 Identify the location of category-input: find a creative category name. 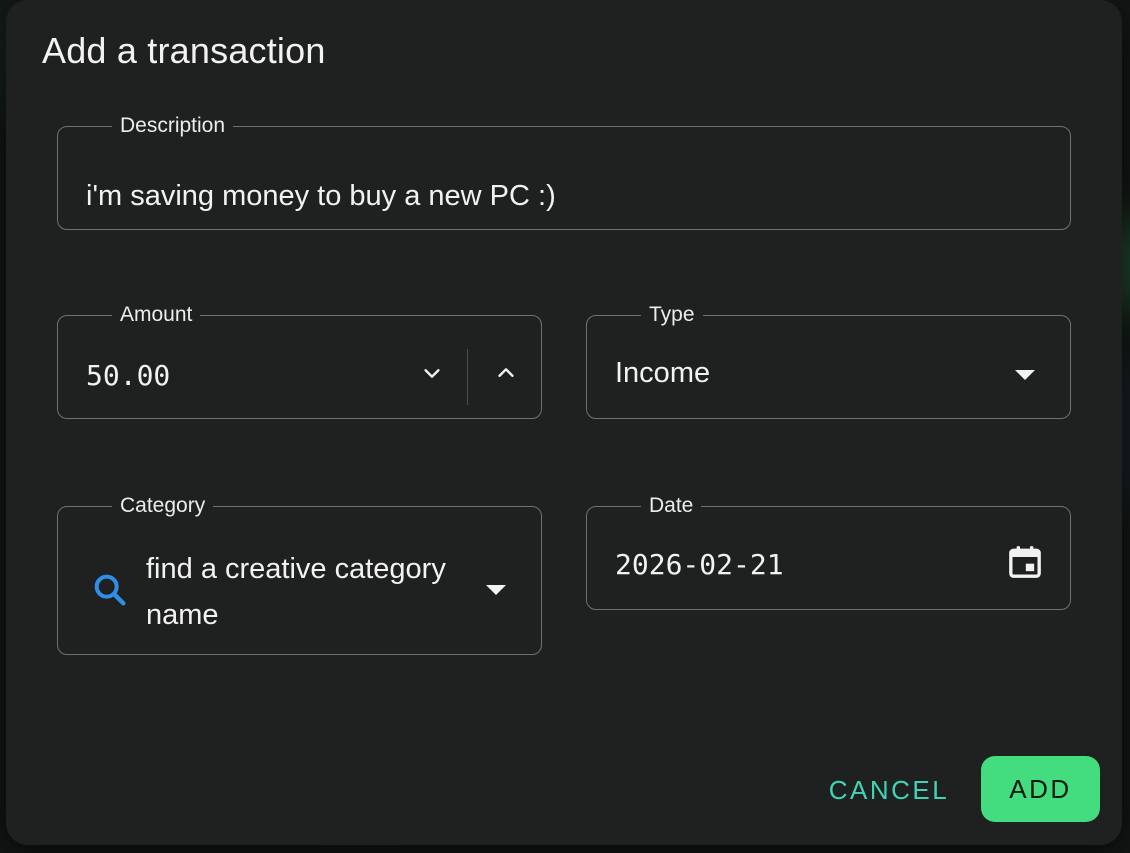
(306, 592).